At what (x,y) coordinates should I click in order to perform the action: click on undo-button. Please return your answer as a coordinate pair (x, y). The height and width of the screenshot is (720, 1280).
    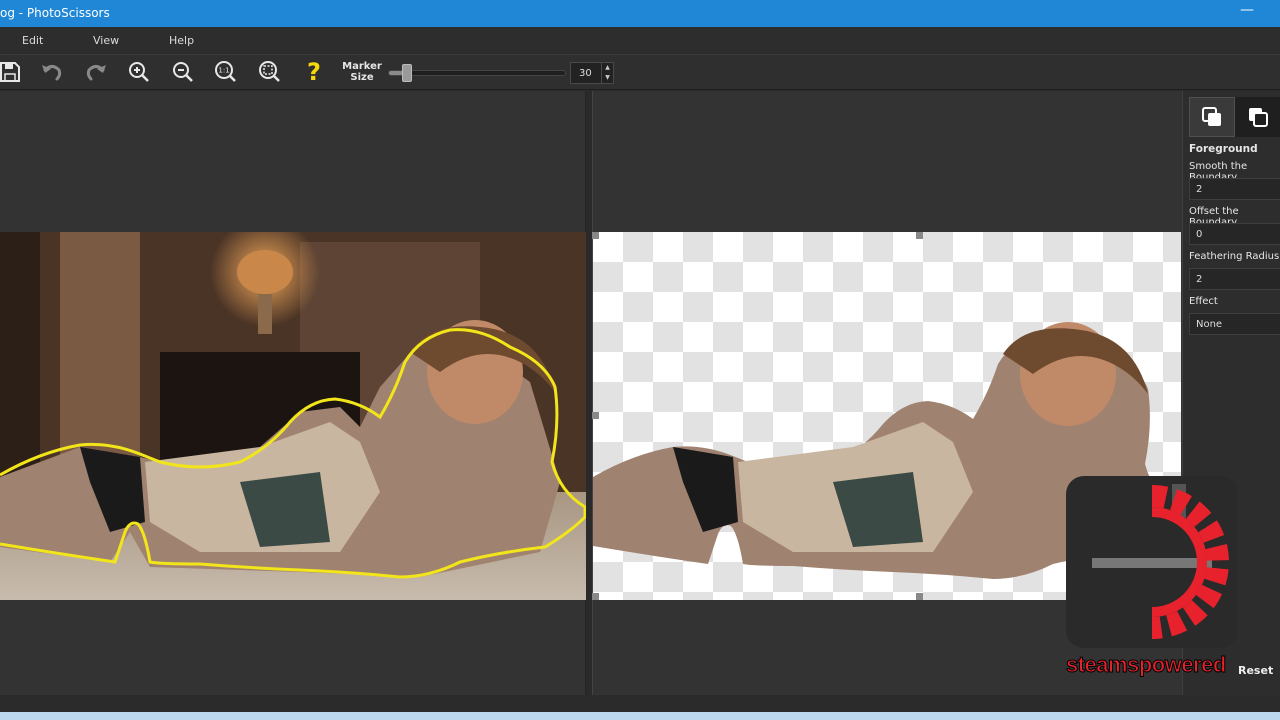
    Looking at the image, I should click on (52, 72).